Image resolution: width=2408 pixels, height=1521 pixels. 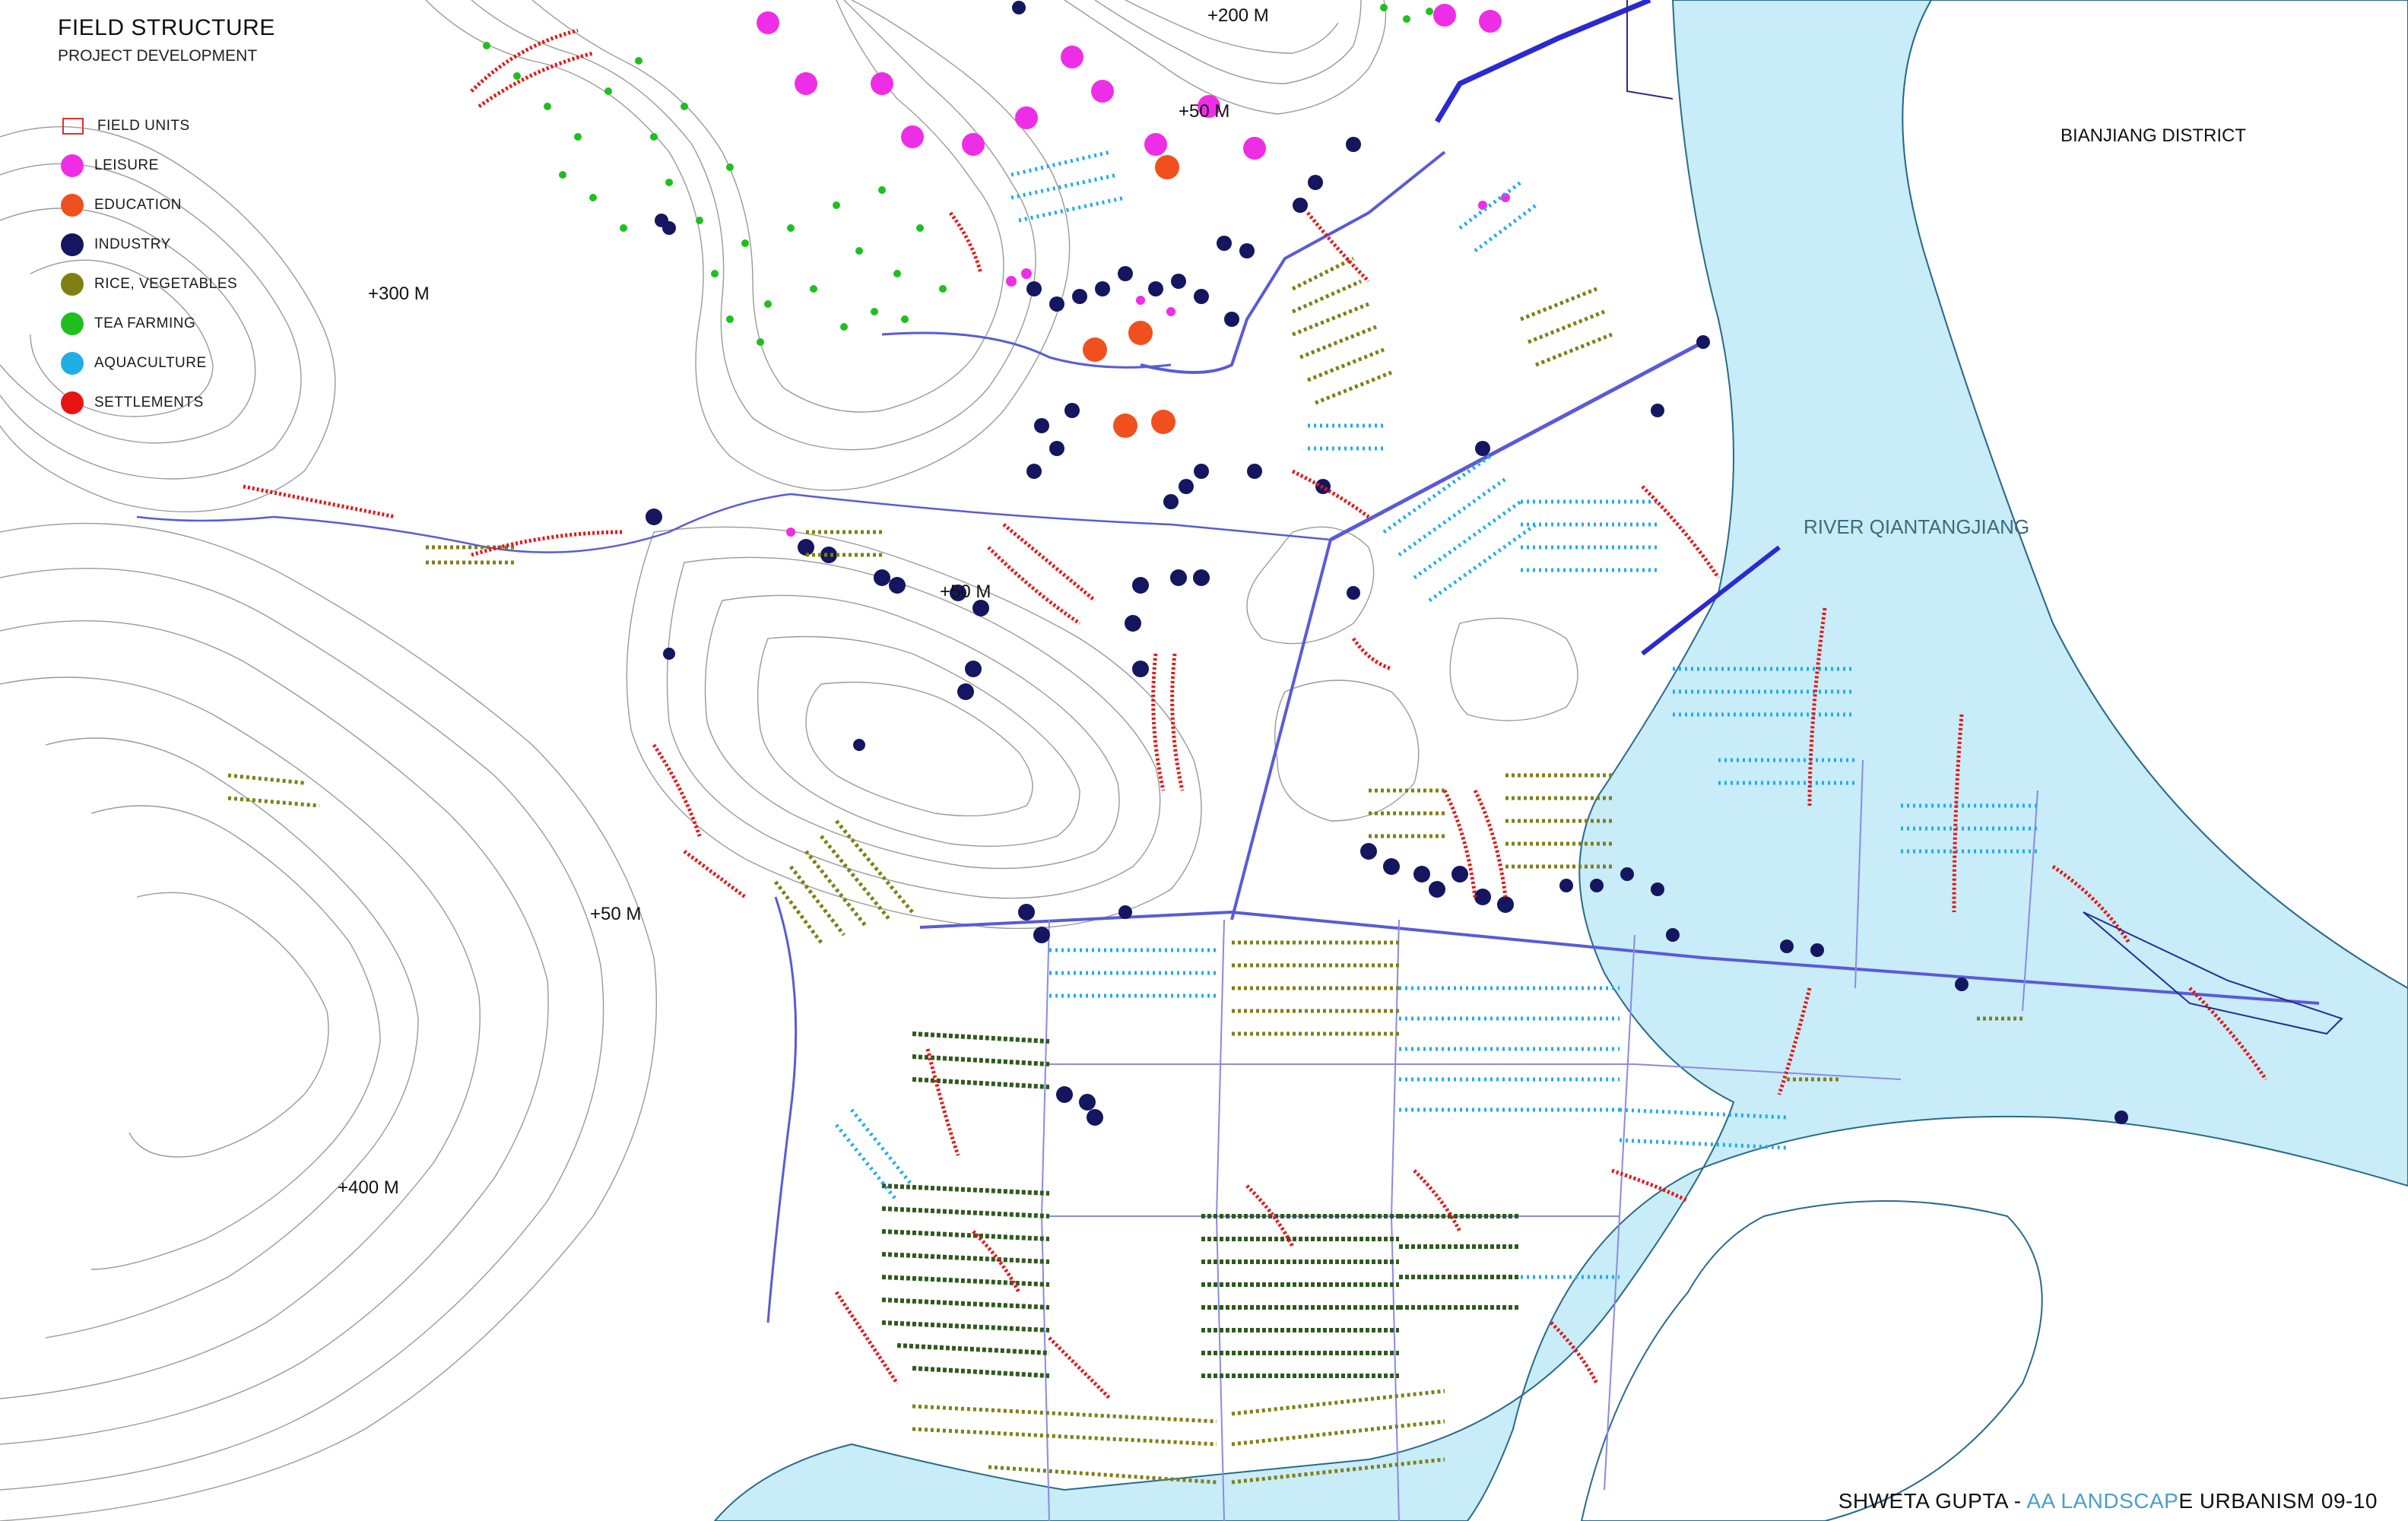 I want to click on legend-item-tea: TEA FARMING, so click(x=149, y=324).